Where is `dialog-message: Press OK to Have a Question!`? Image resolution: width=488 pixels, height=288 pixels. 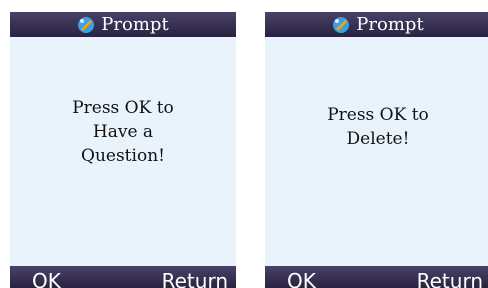 dialog-message: Press OK to Have a Question! is located at coordinates (123, 132).